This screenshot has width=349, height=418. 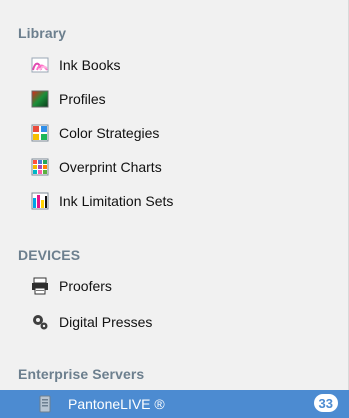 I want to click on sidebar-item-pantonelive: PantoneLIVE ®, so click(x=100, y=404).